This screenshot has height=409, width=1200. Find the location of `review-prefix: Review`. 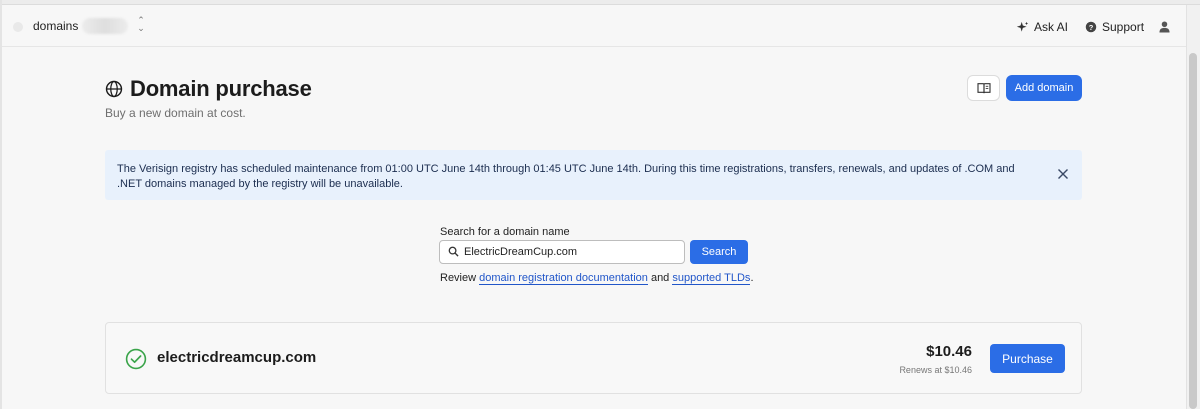

review-prefix: Review is located at coordinates (460, 278).